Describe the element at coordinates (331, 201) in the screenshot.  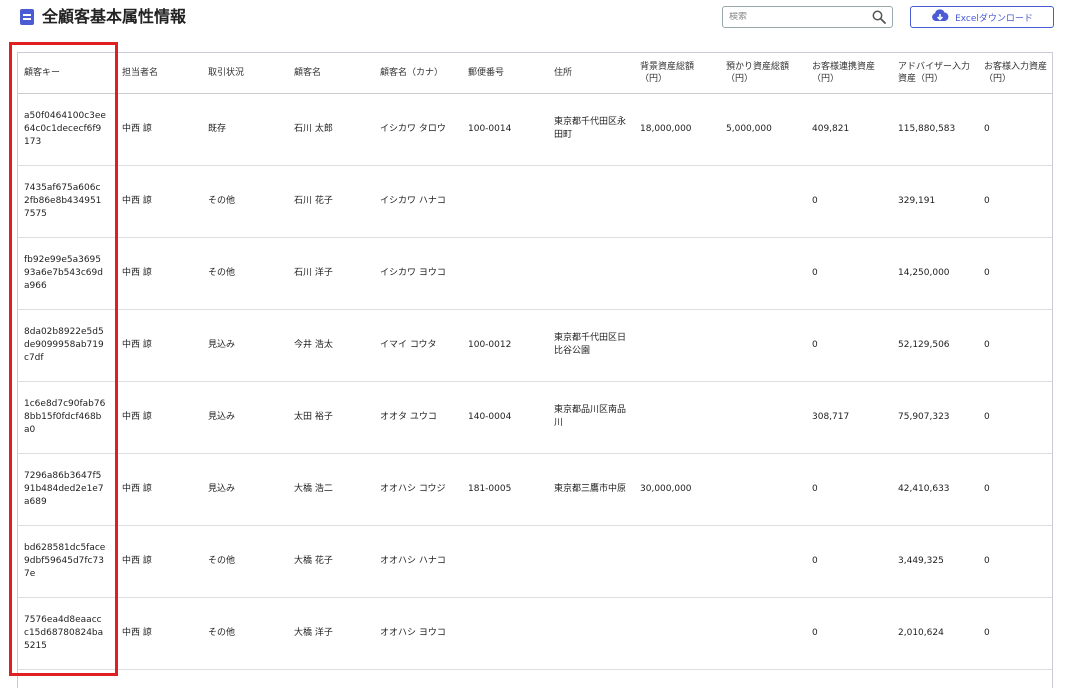
I see `table-cell: 石川 花子` at that location.